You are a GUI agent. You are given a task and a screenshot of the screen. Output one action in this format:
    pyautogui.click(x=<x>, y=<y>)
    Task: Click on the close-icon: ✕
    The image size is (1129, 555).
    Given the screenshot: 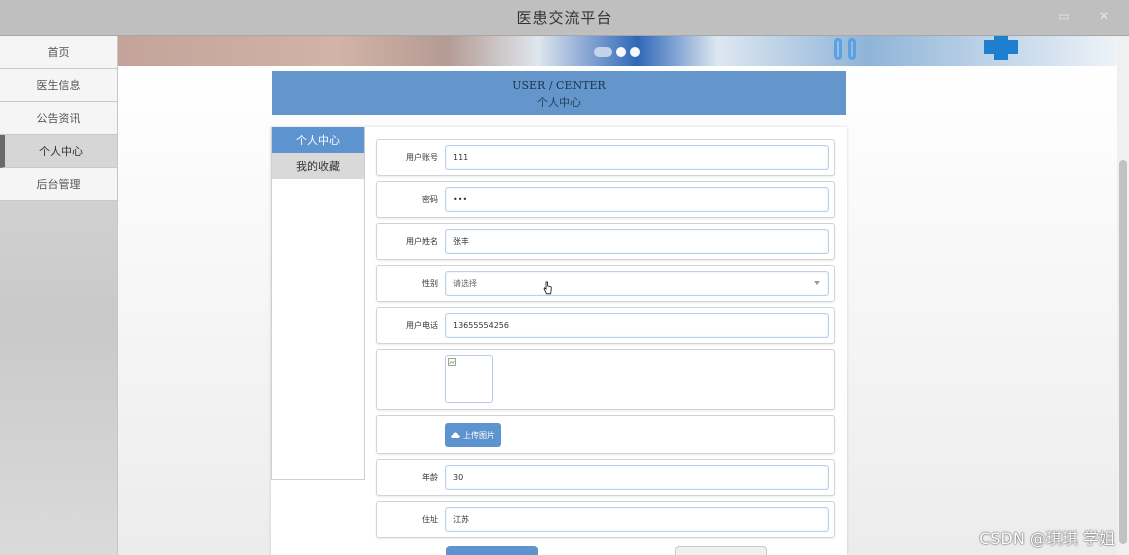 What is the action you would take?
    pyautogui.click(x=1104, y=16)
    